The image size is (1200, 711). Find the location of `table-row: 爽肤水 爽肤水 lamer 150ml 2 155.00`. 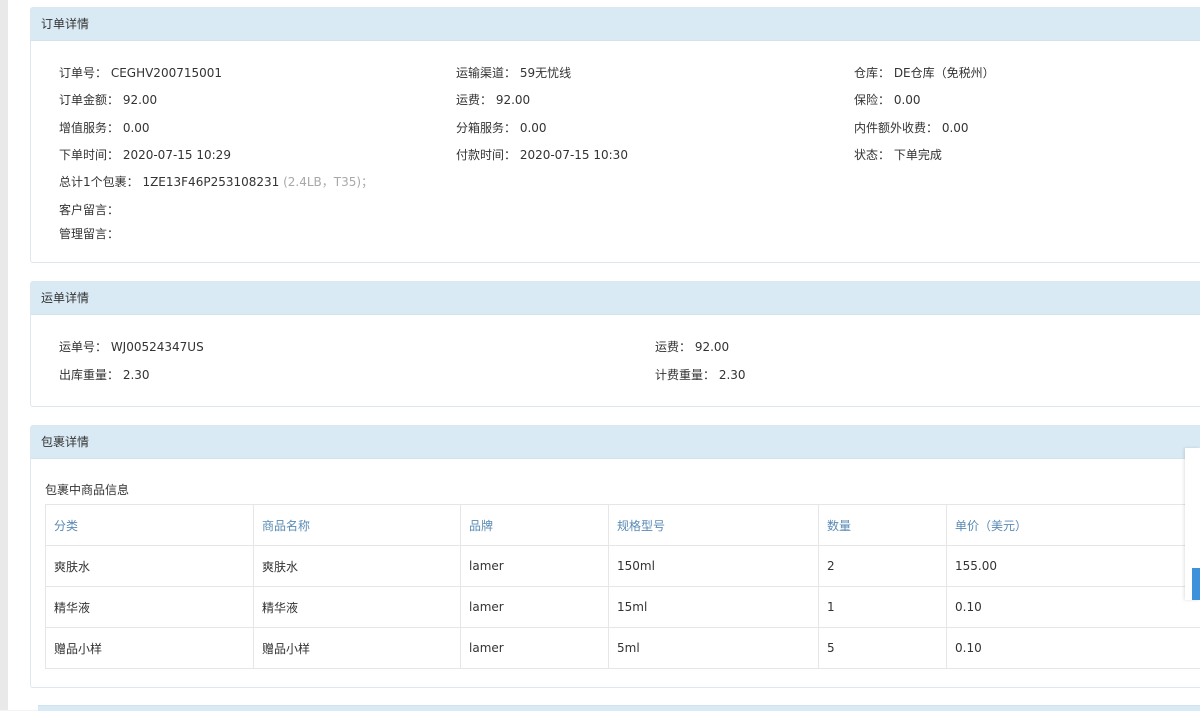

table-row: 爽肤水 爽肤水 lamer 150ml 2 155.00 is located at coordinates (623, 566).